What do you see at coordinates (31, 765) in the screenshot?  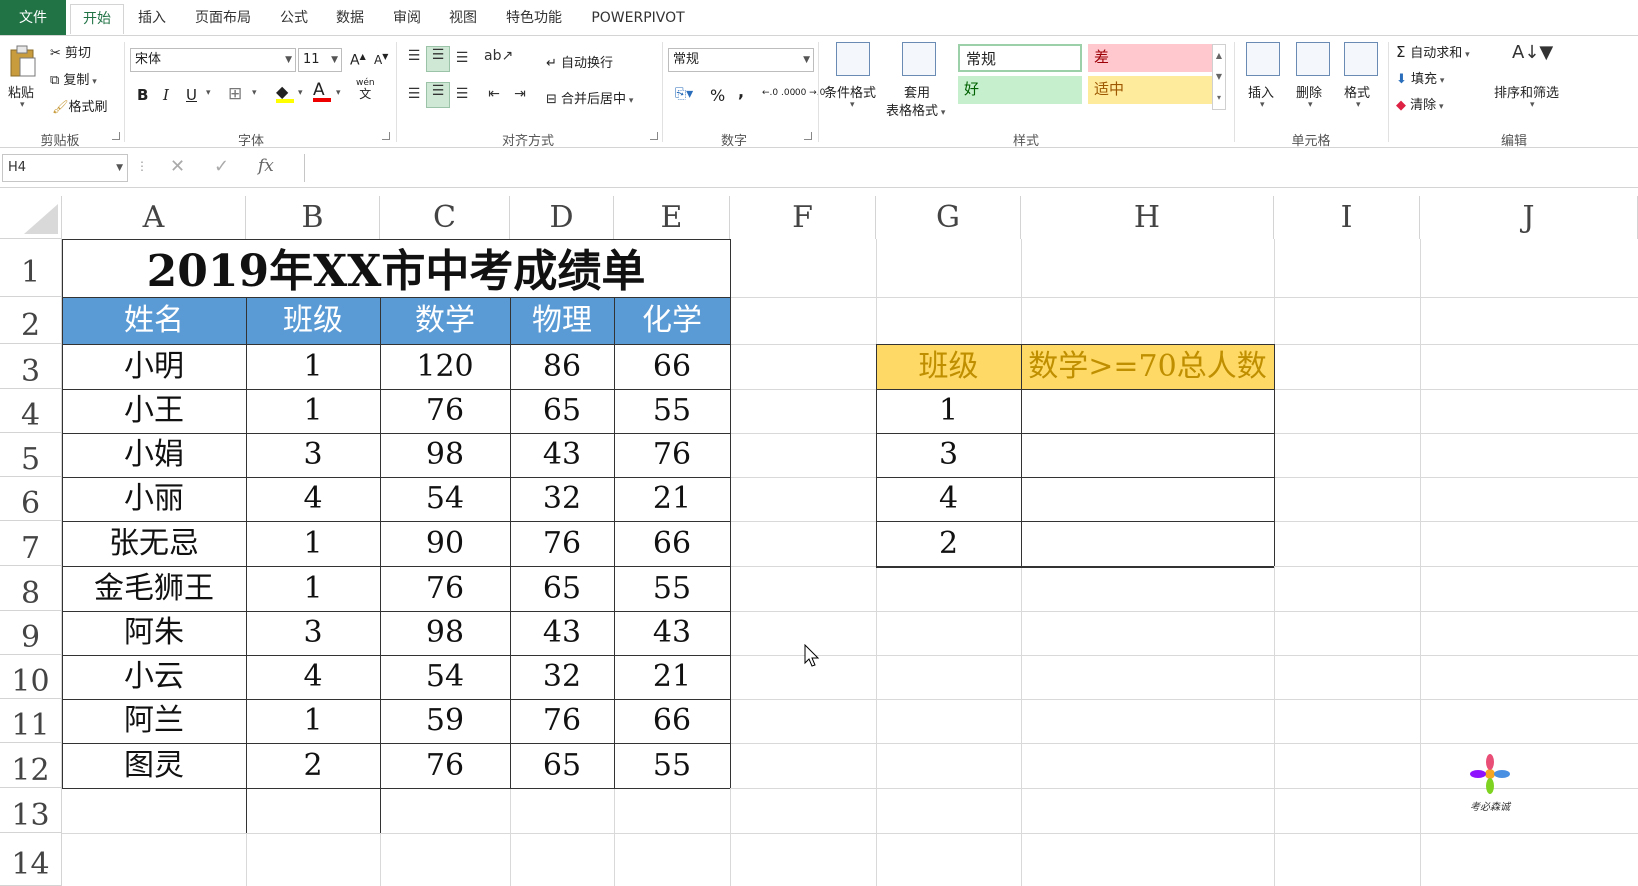 I see `row-header-12: 12` at bounding box center [31, 765].